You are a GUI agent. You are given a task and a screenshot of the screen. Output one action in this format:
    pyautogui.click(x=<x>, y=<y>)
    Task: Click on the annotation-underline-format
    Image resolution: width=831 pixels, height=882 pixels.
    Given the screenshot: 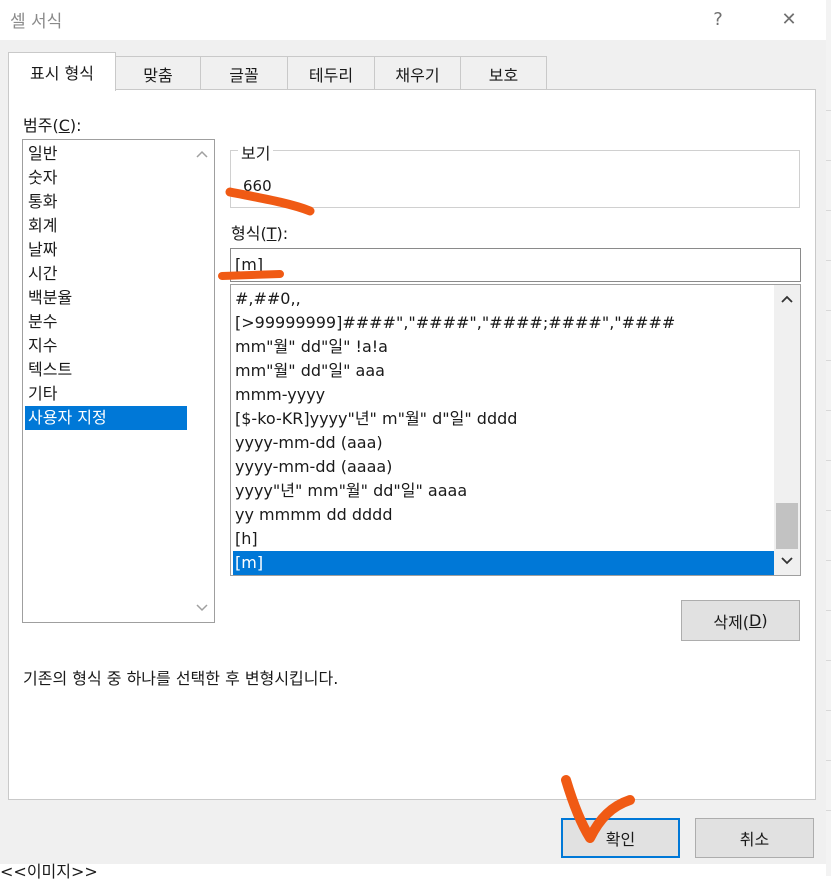 What is the action you would take?
    pyautogui.click(x=251, y=275)
    